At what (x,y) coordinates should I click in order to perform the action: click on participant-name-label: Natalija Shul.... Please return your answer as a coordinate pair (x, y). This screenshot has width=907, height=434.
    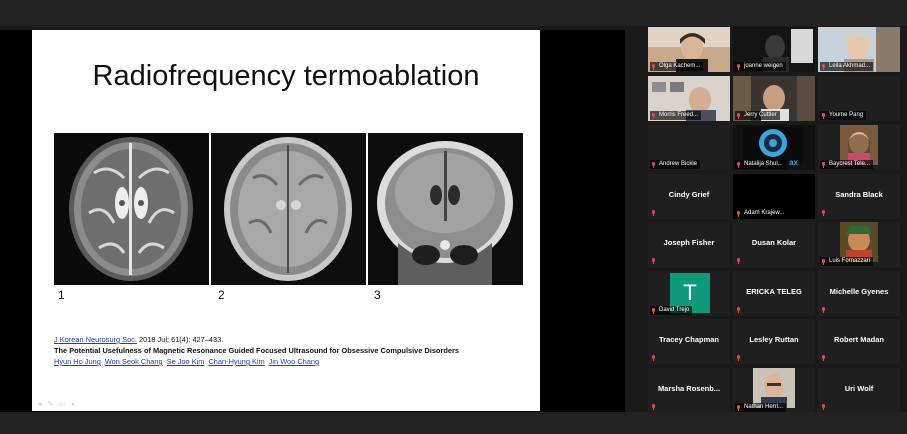
    Looking at the image, I should click on (760, 164).